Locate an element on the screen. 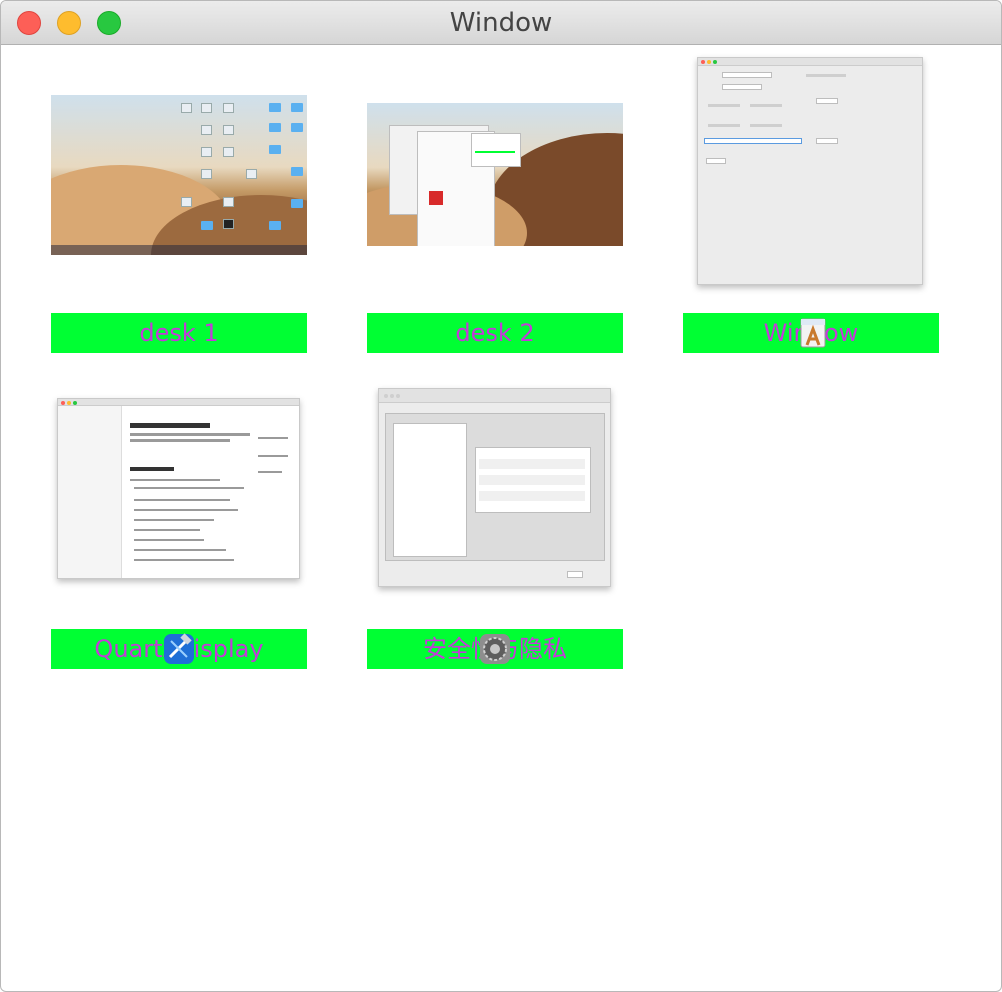  item-label: desk 1 is located at coordinates (179, 333).